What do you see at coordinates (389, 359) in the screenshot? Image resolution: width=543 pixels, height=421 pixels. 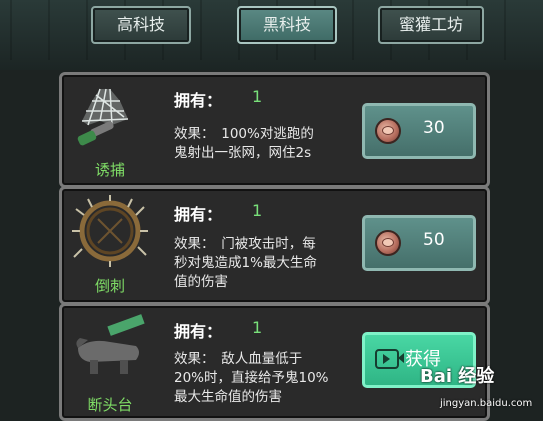 I see `video-ad-icon` at bounding box center [389, 359].